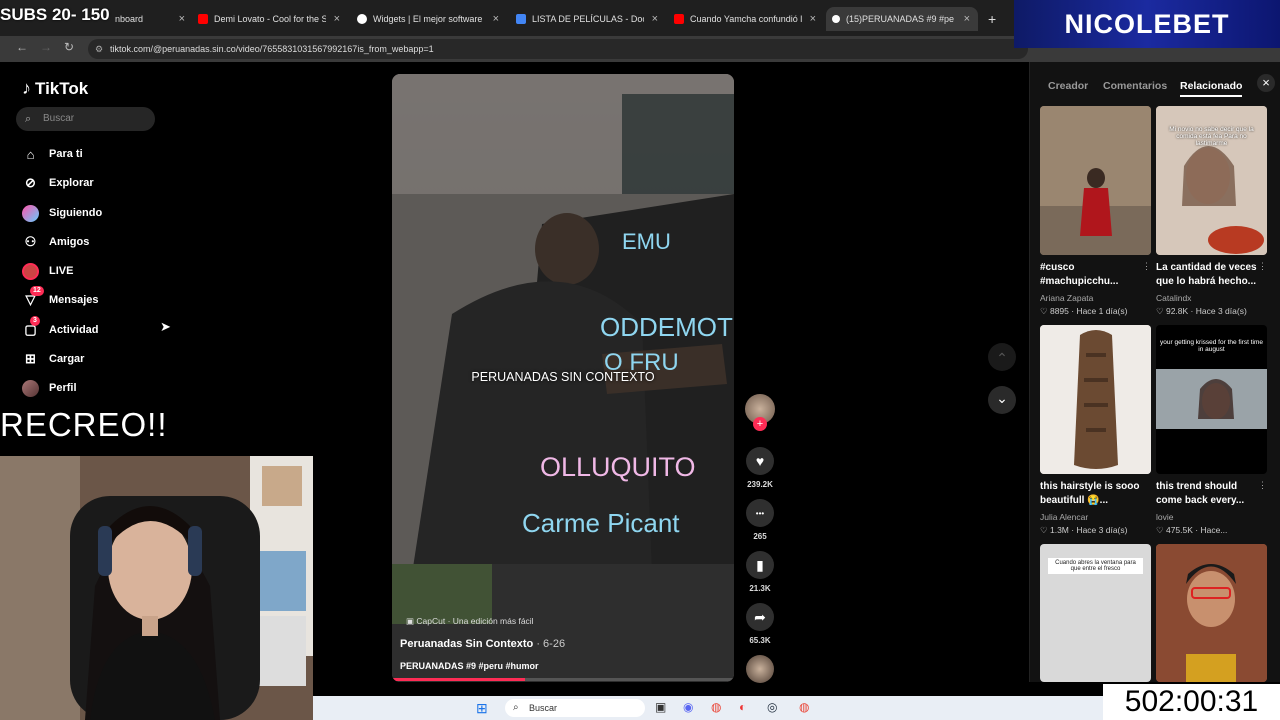 This screenshot has height=720, width=1280. Describe the element at coordinates (47, 271) in the screenshot. I see `nav-item-live: LIVE` at that location.